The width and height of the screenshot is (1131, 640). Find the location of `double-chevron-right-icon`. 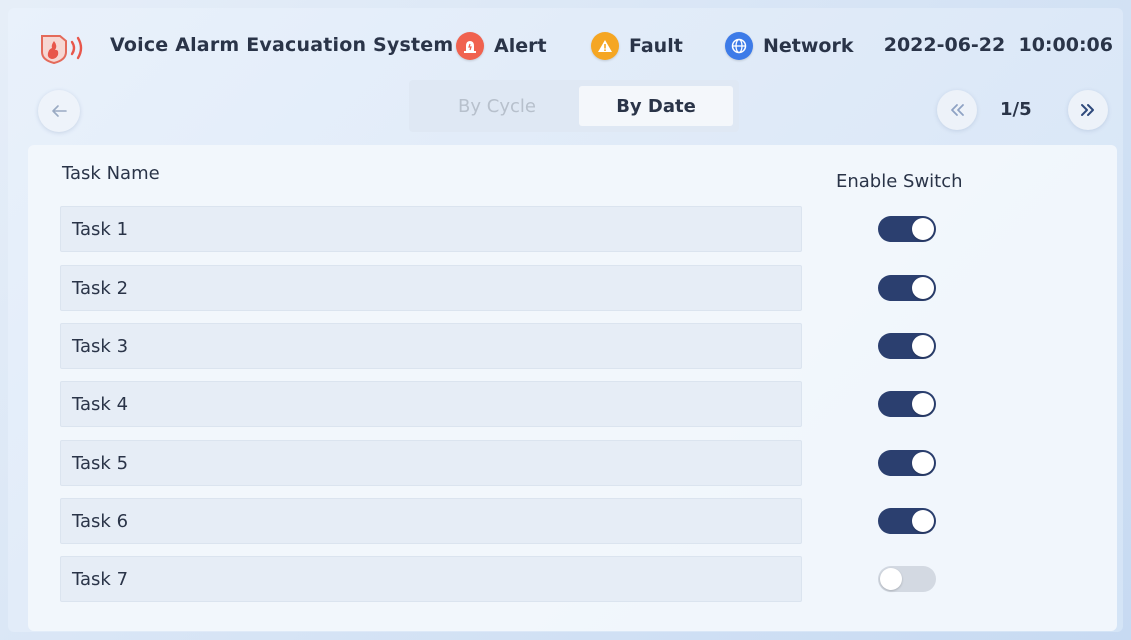

double-chevron-right-icon is located at coordinates (1087, 110).